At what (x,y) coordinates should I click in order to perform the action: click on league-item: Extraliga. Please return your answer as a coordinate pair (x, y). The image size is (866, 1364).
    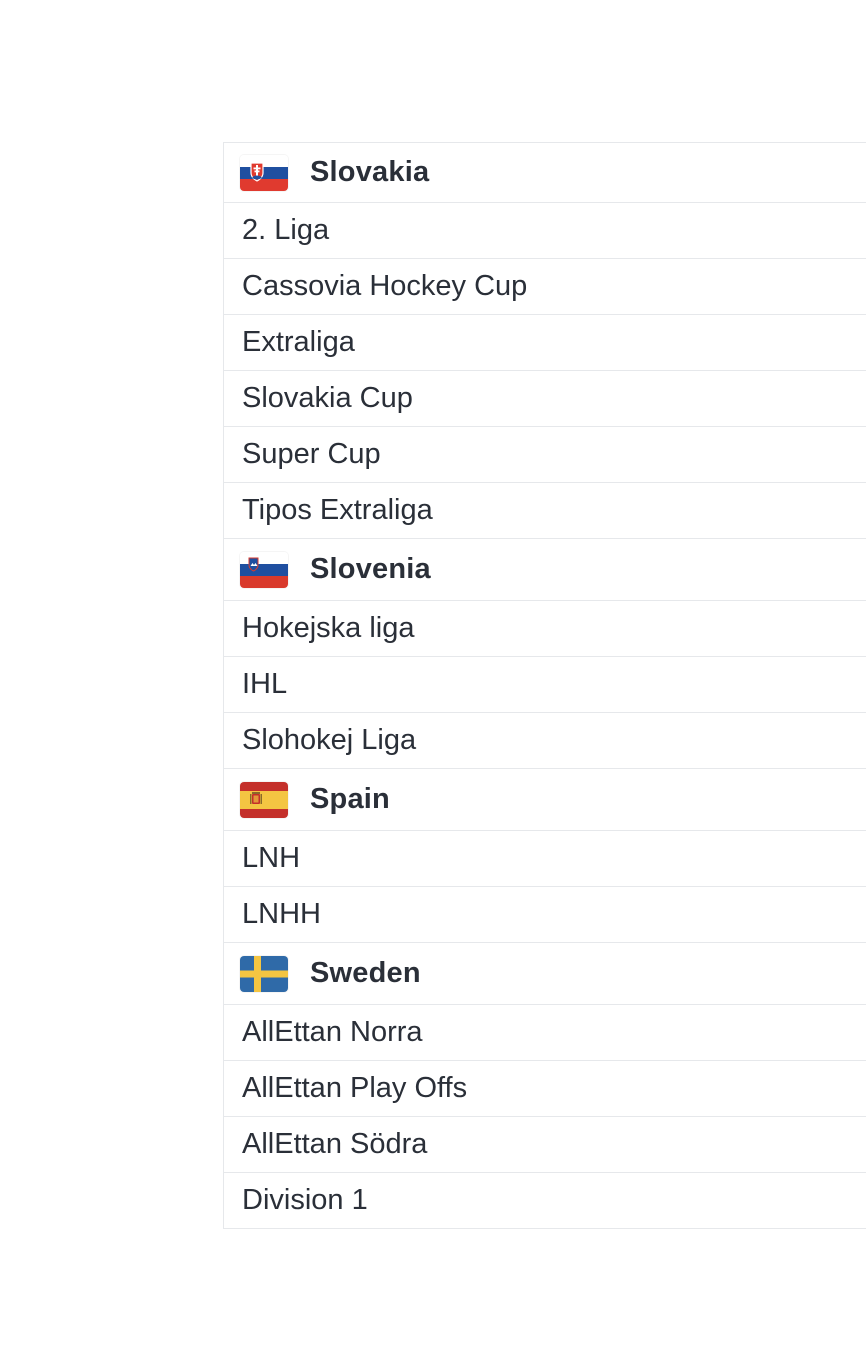
    Looking at the image, I should click on (545, 343).